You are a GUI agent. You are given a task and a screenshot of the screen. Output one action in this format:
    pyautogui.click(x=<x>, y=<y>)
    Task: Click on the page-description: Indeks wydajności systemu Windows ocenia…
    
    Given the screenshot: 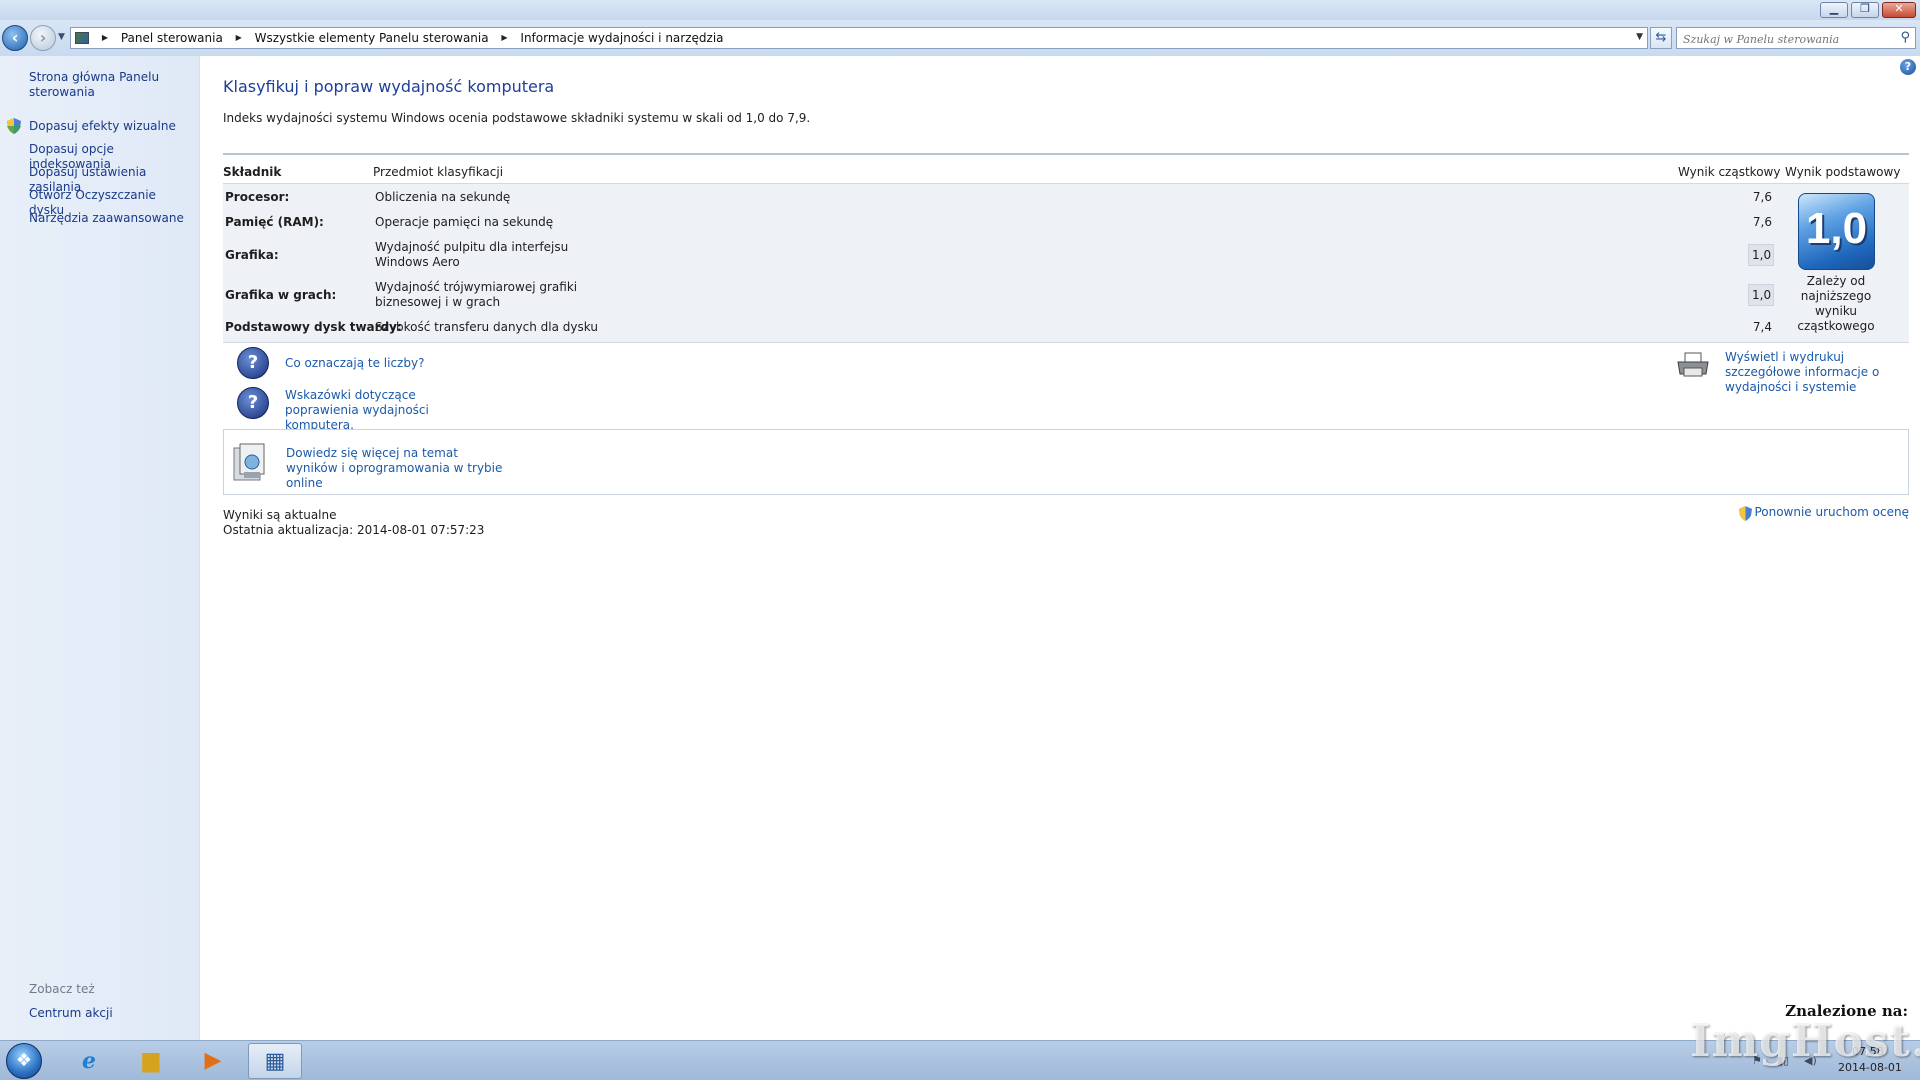 What is the action you would take?
    pyautogui.click(x=517, y=118)
    